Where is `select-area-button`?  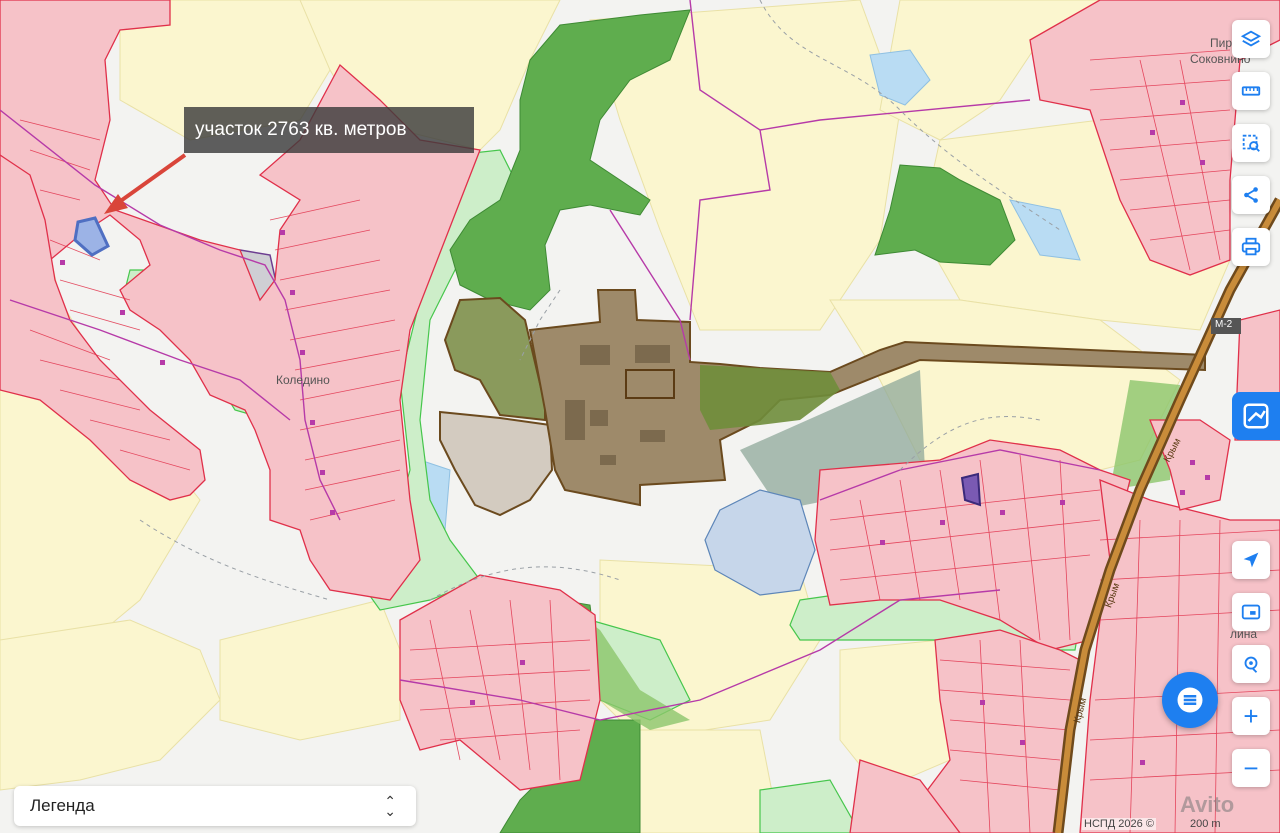
select-area-button is located at coordinates (1251, 143).